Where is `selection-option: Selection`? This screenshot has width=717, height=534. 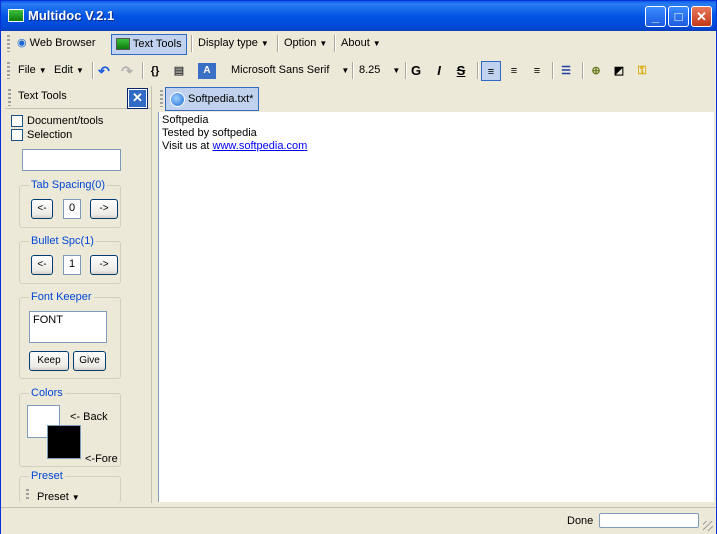
selection-option: Selection is located at coordinates (41, 135).